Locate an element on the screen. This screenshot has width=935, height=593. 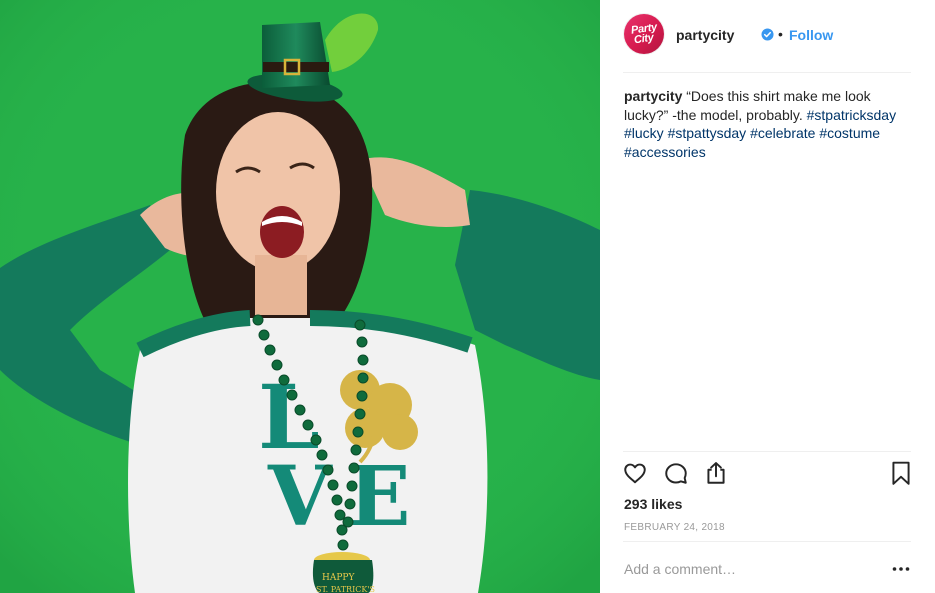
share-icon is located at coordinates (716, 473).